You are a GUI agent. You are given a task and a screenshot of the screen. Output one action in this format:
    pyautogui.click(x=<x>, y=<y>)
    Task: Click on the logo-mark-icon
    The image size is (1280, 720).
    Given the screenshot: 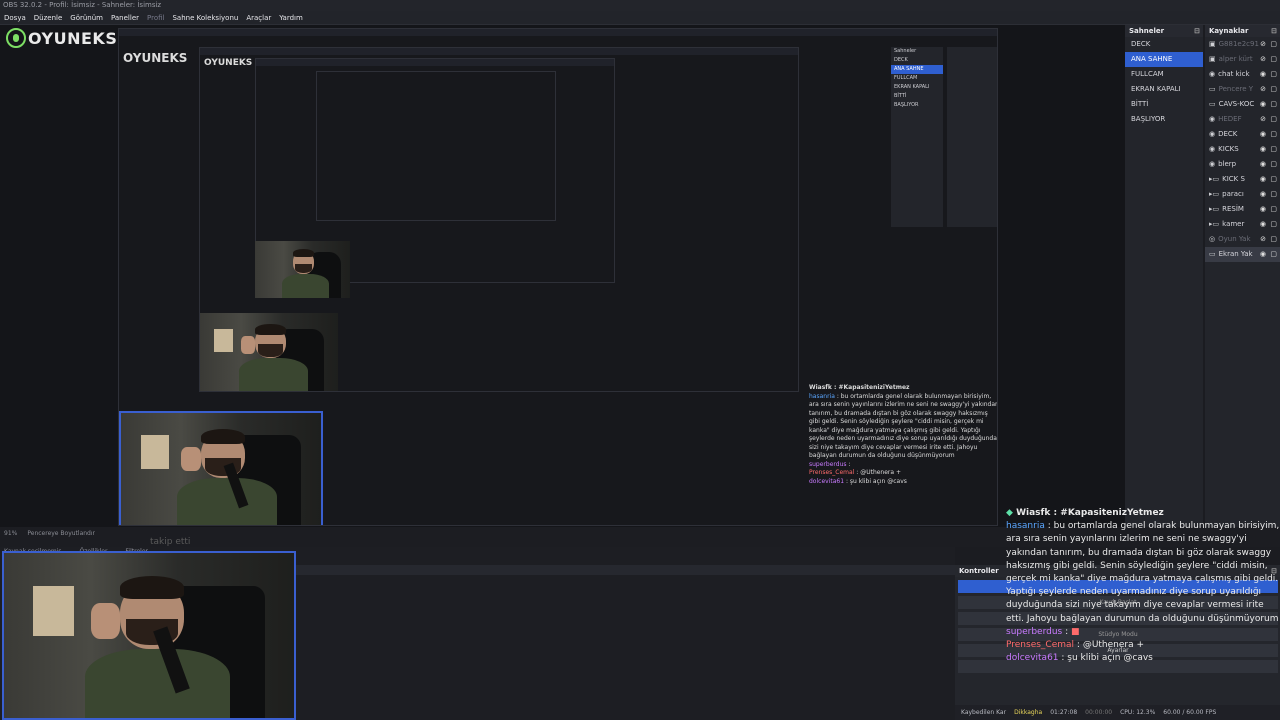 What is the action you would take?
    pyautogui.click(x=16, y=38)
    